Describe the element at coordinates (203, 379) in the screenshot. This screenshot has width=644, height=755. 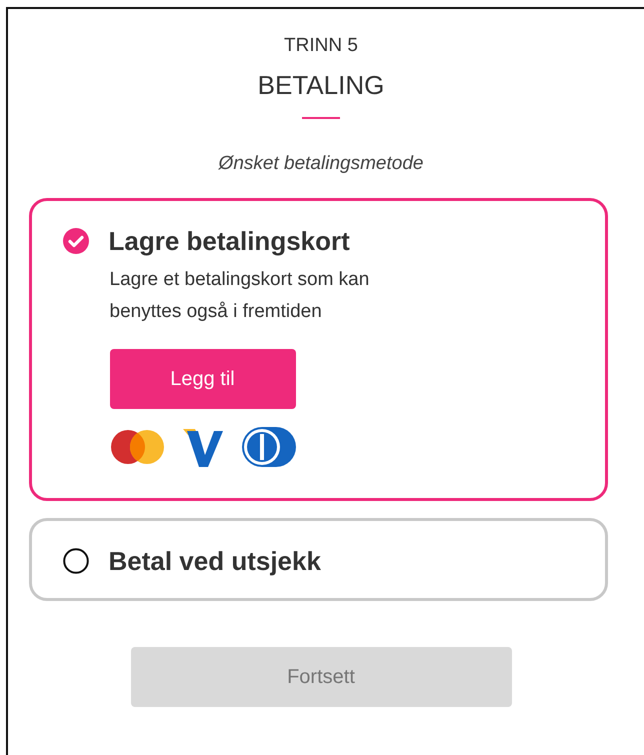
I see `add-button: Legg til` at that location.